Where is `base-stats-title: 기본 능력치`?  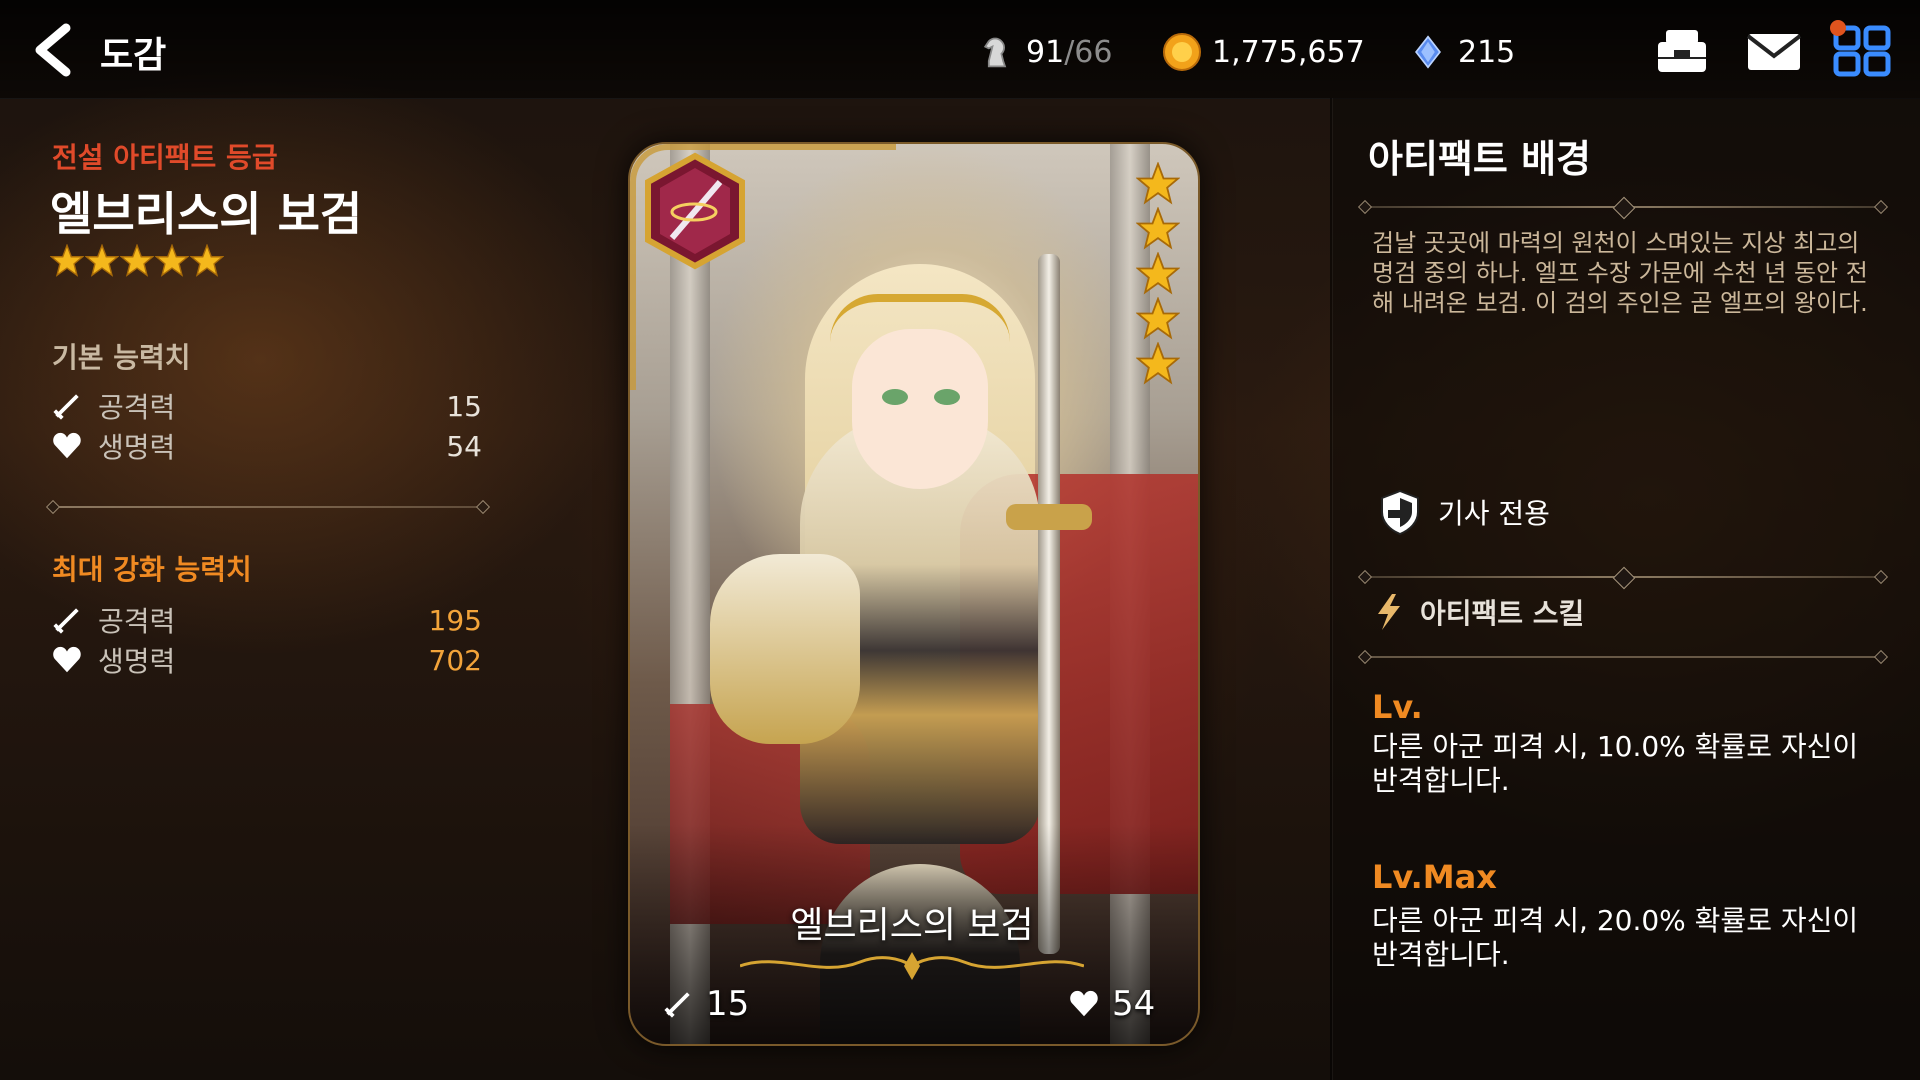
base-stats-title: 기본 능력치 is located at coordinates (121, 357).